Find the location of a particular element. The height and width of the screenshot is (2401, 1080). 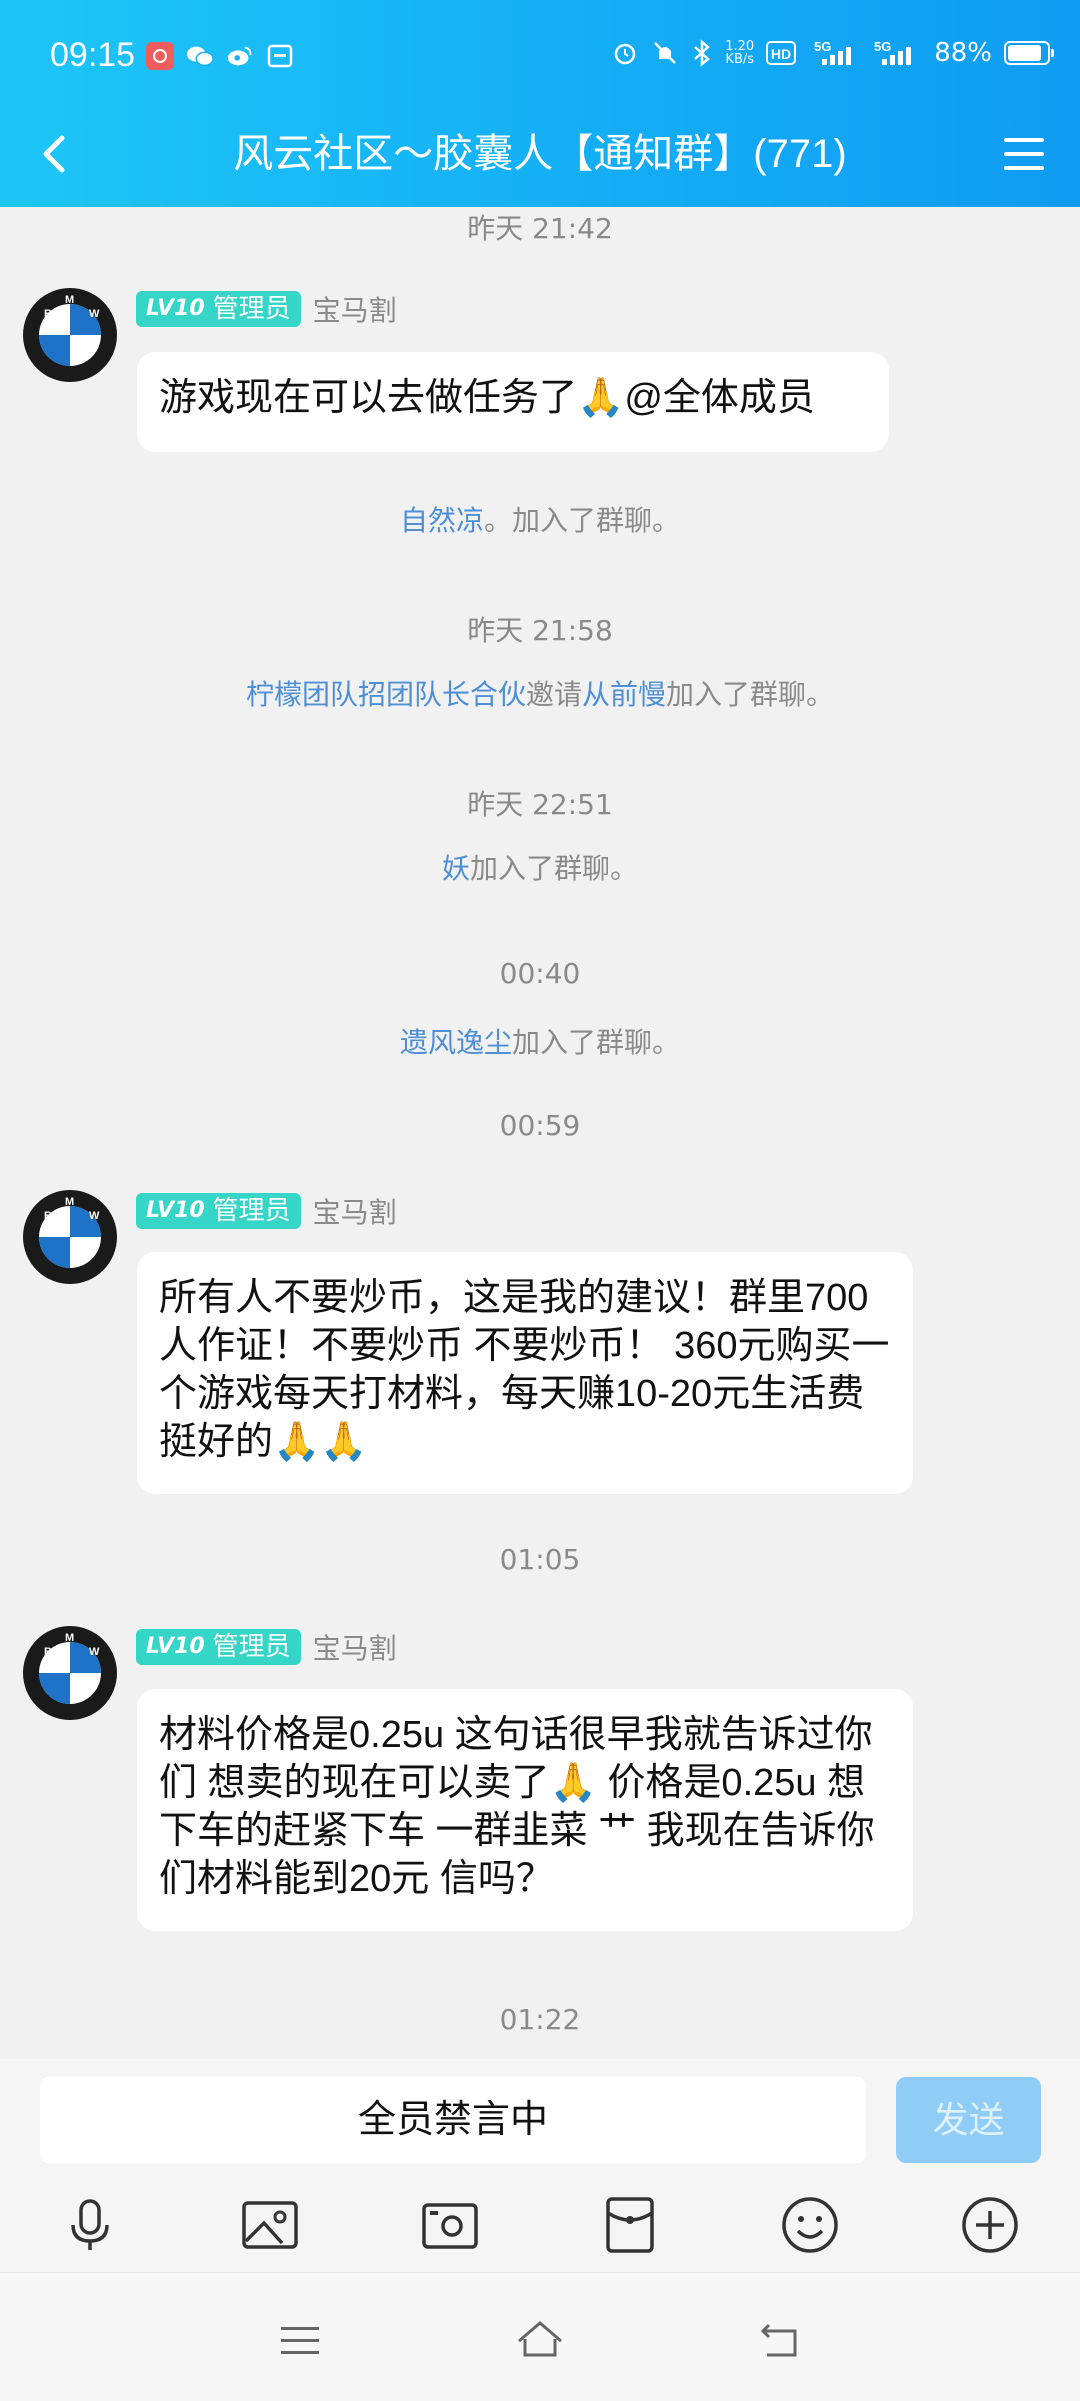

system-text: 邀请 is located at coordinates (553, 694).